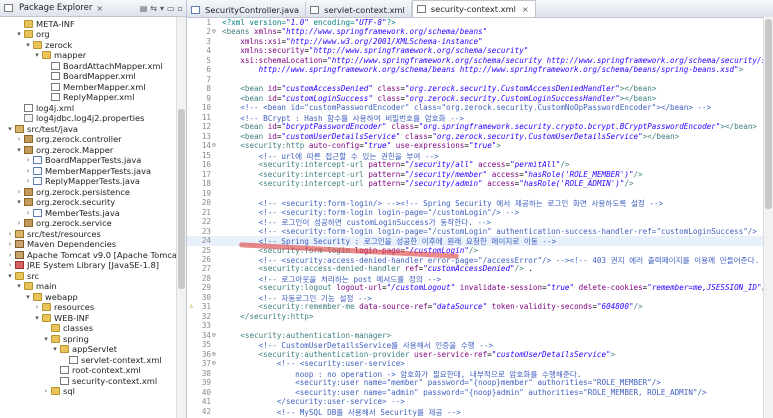 This screenshot has width=773, height=418. What do you see at coordinates (53, 233) in the screenshot?
I see `tree-item: › src/test/resources` at bounding box center [53, 233].